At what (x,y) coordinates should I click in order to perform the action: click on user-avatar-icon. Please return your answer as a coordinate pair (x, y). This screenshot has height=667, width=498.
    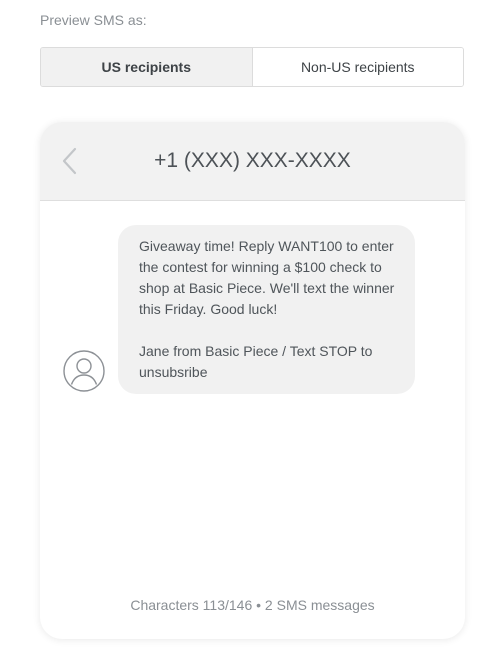
    Looking at the image, I should click on (84, 371).